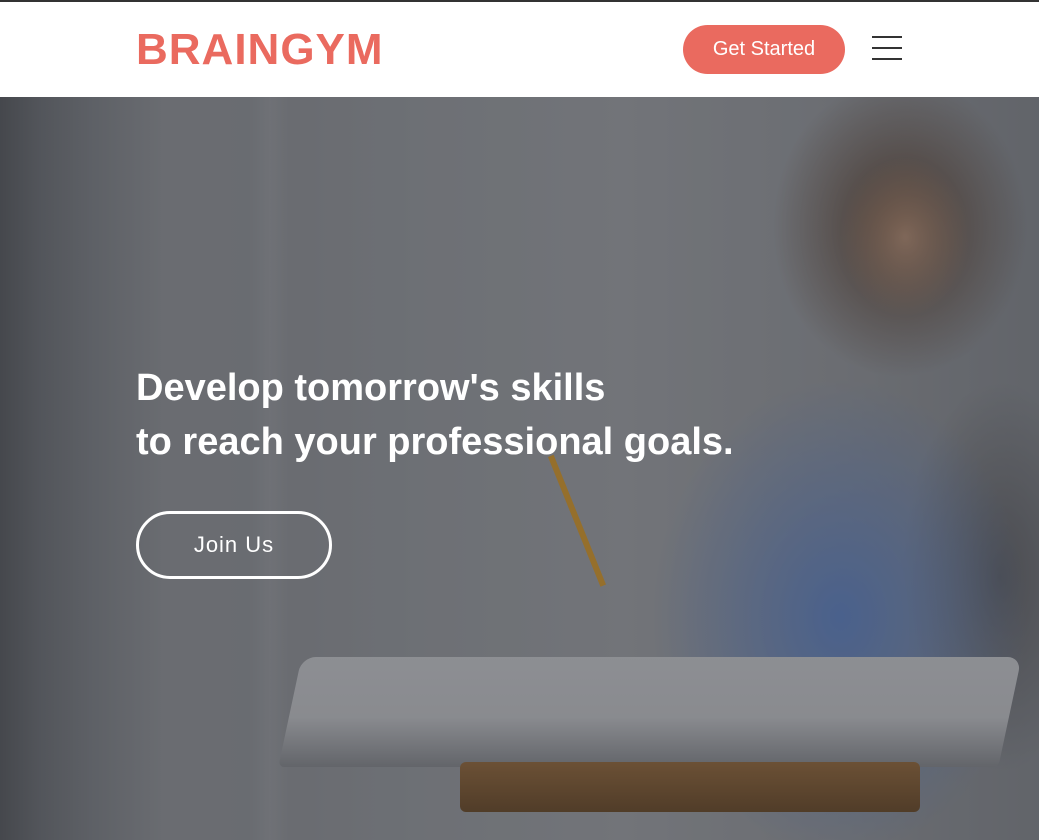 The height and width of the screenshot is (840, 1039). I want to click on navbar: BRAINGYM Get Started, so click(519, 49).